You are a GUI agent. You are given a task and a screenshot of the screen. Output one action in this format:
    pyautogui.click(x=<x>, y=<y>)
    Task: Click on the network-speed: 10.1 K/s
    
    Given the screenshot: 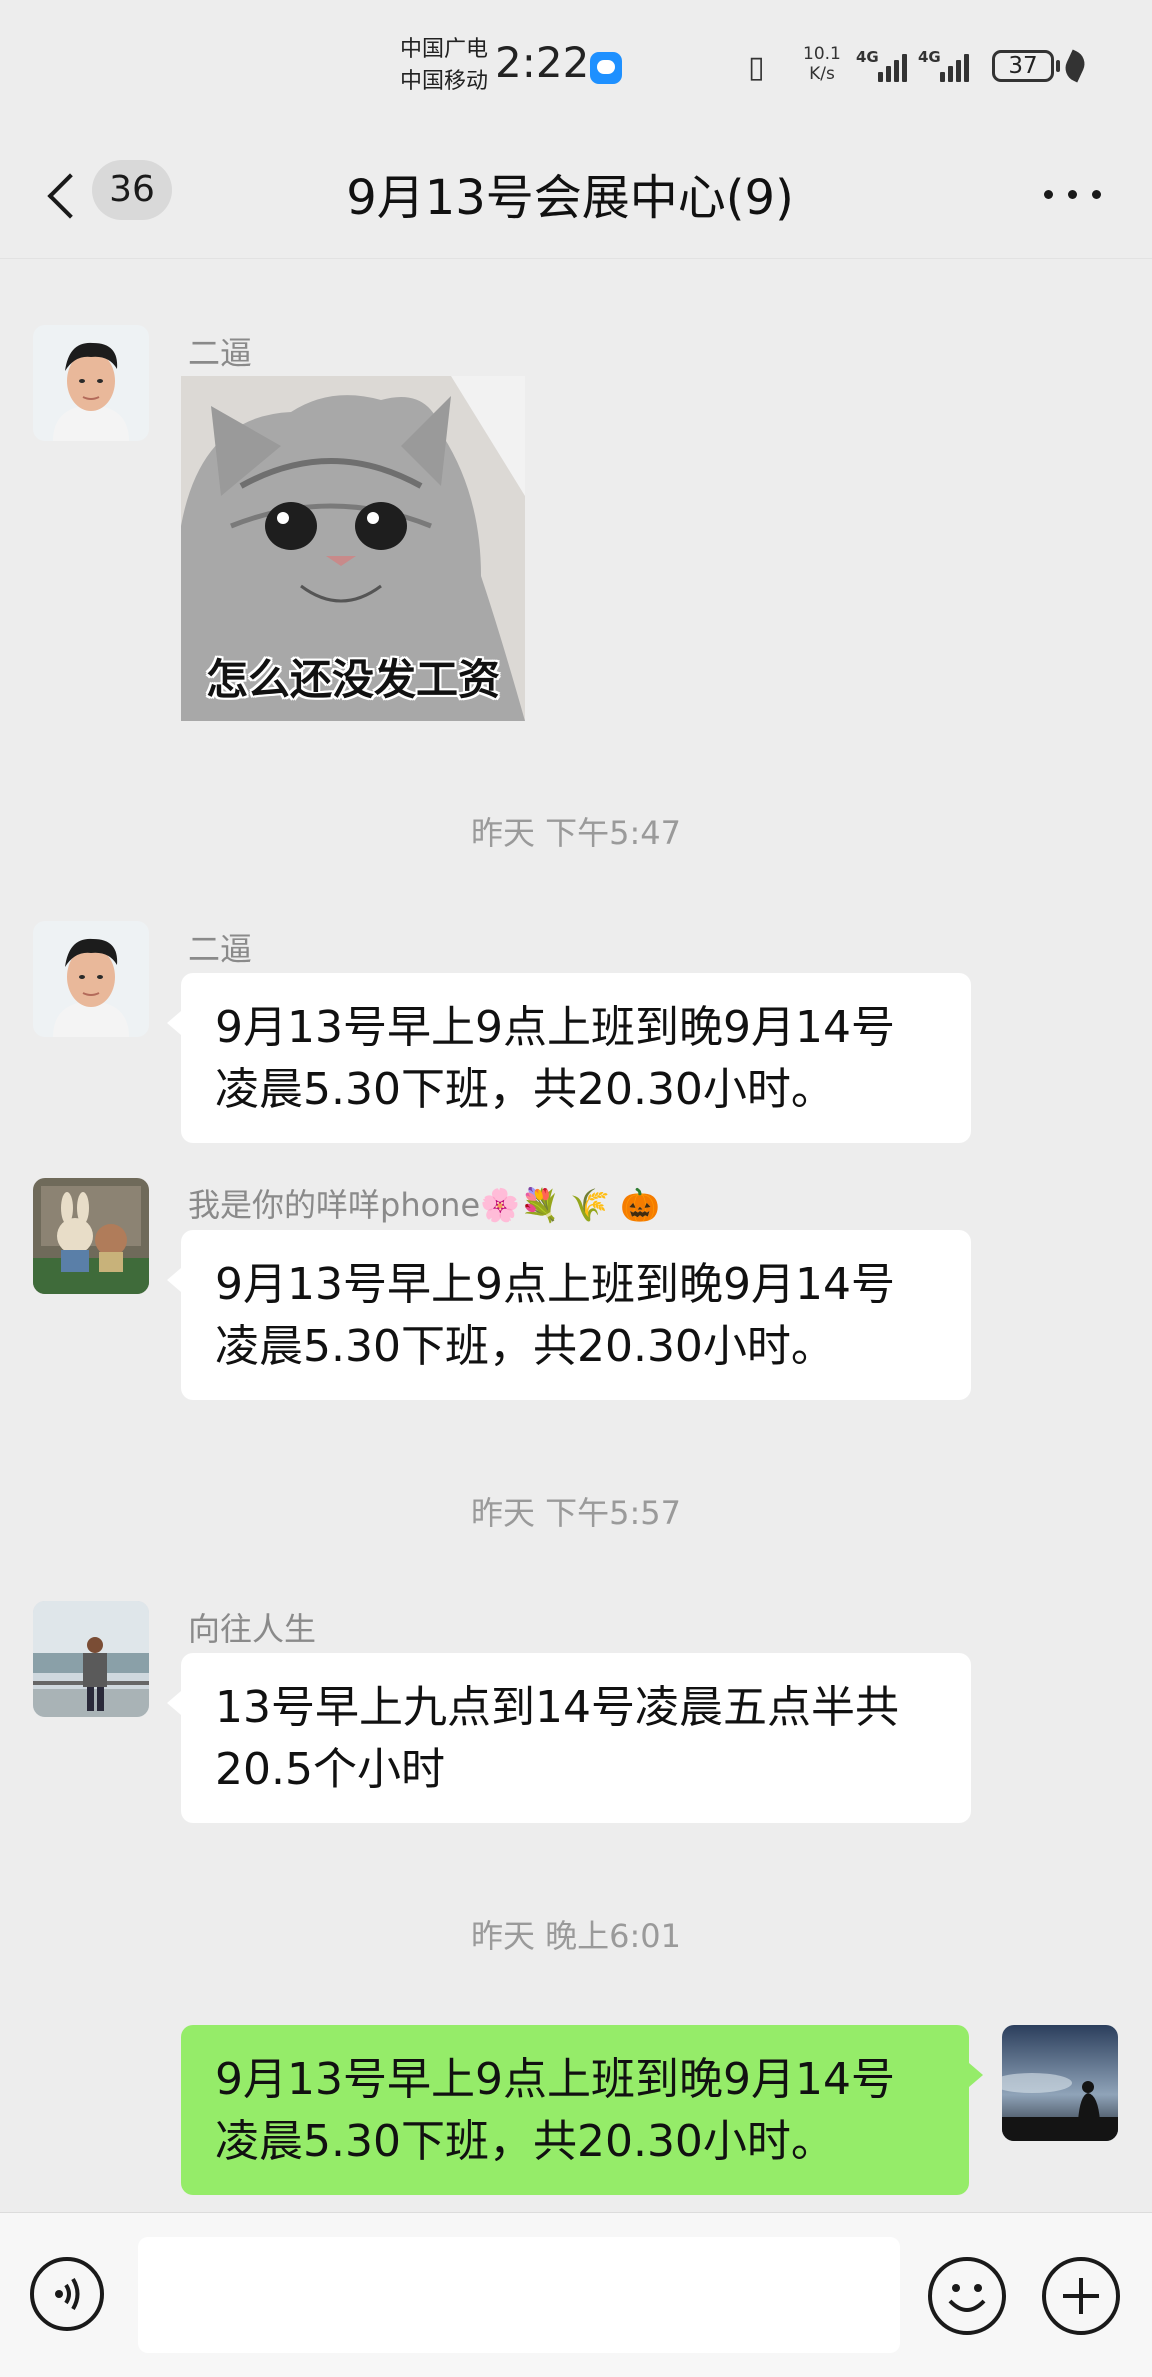 What is the action you would take?
    pyautogui.click(x=822, y=64)
    